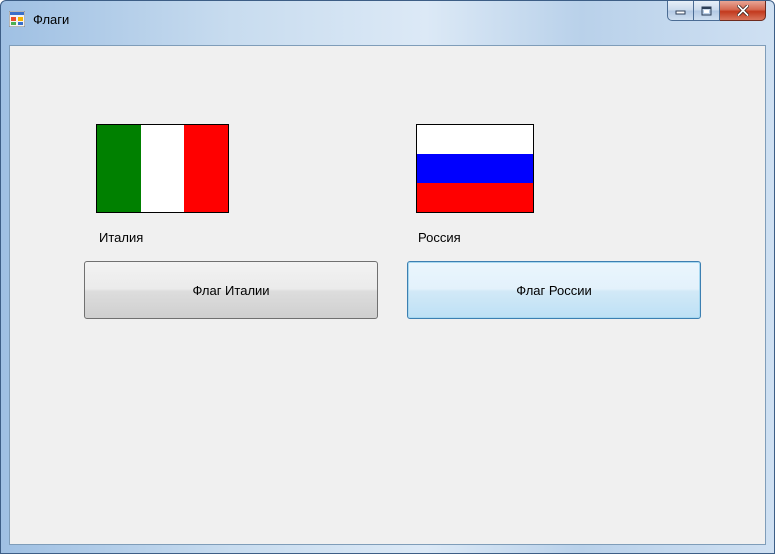 The width and height of the screenshot is (775, 554). I want to click on russia-red-stripe, so click(475, 197).